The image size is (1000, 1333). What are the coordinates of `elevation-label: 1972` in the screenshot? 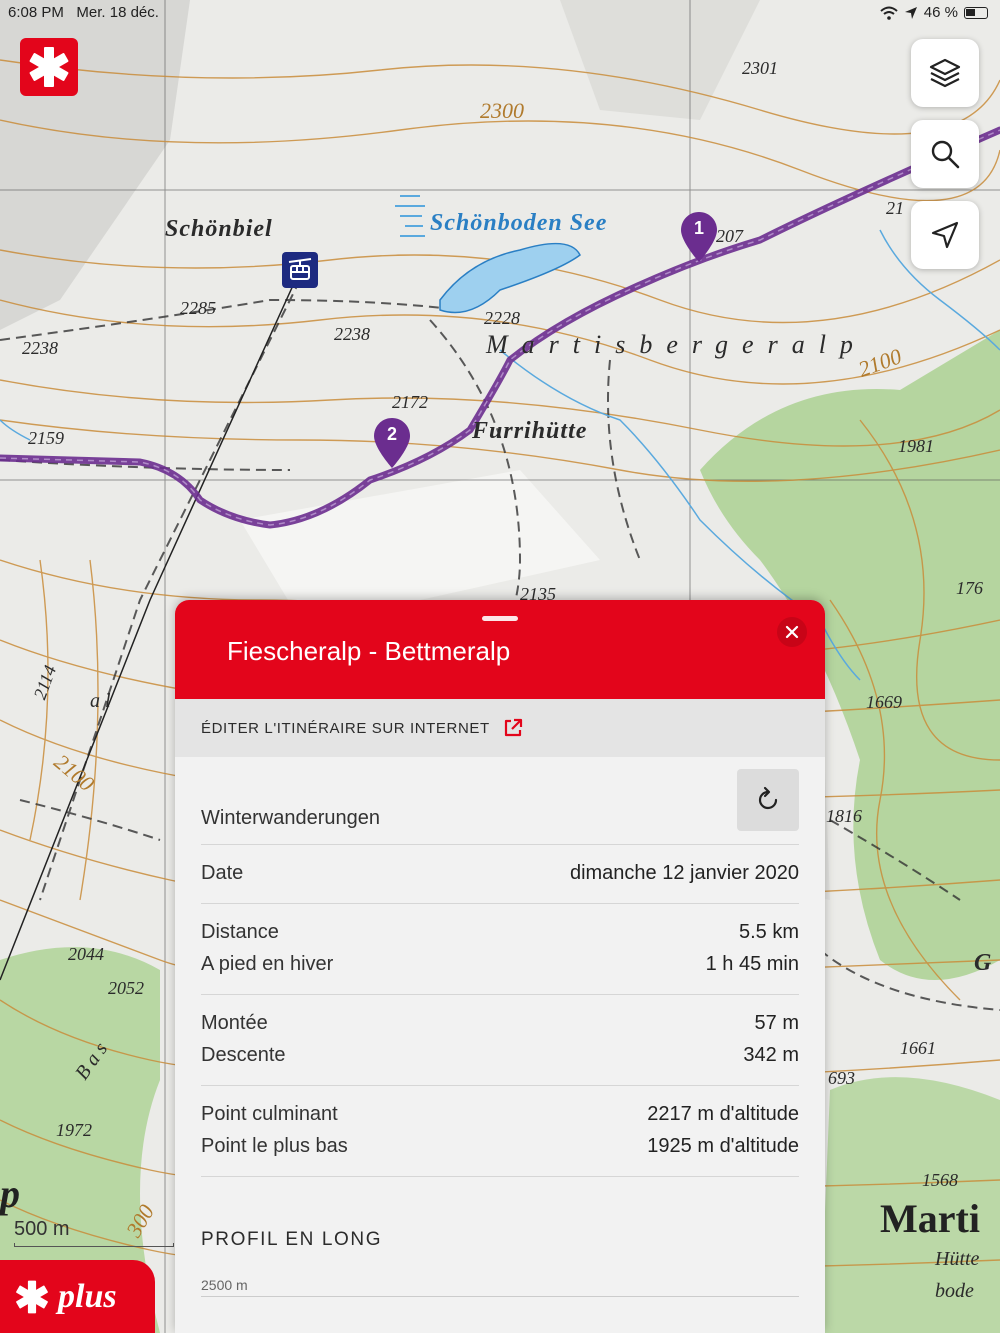 It's located at (74, 1130).